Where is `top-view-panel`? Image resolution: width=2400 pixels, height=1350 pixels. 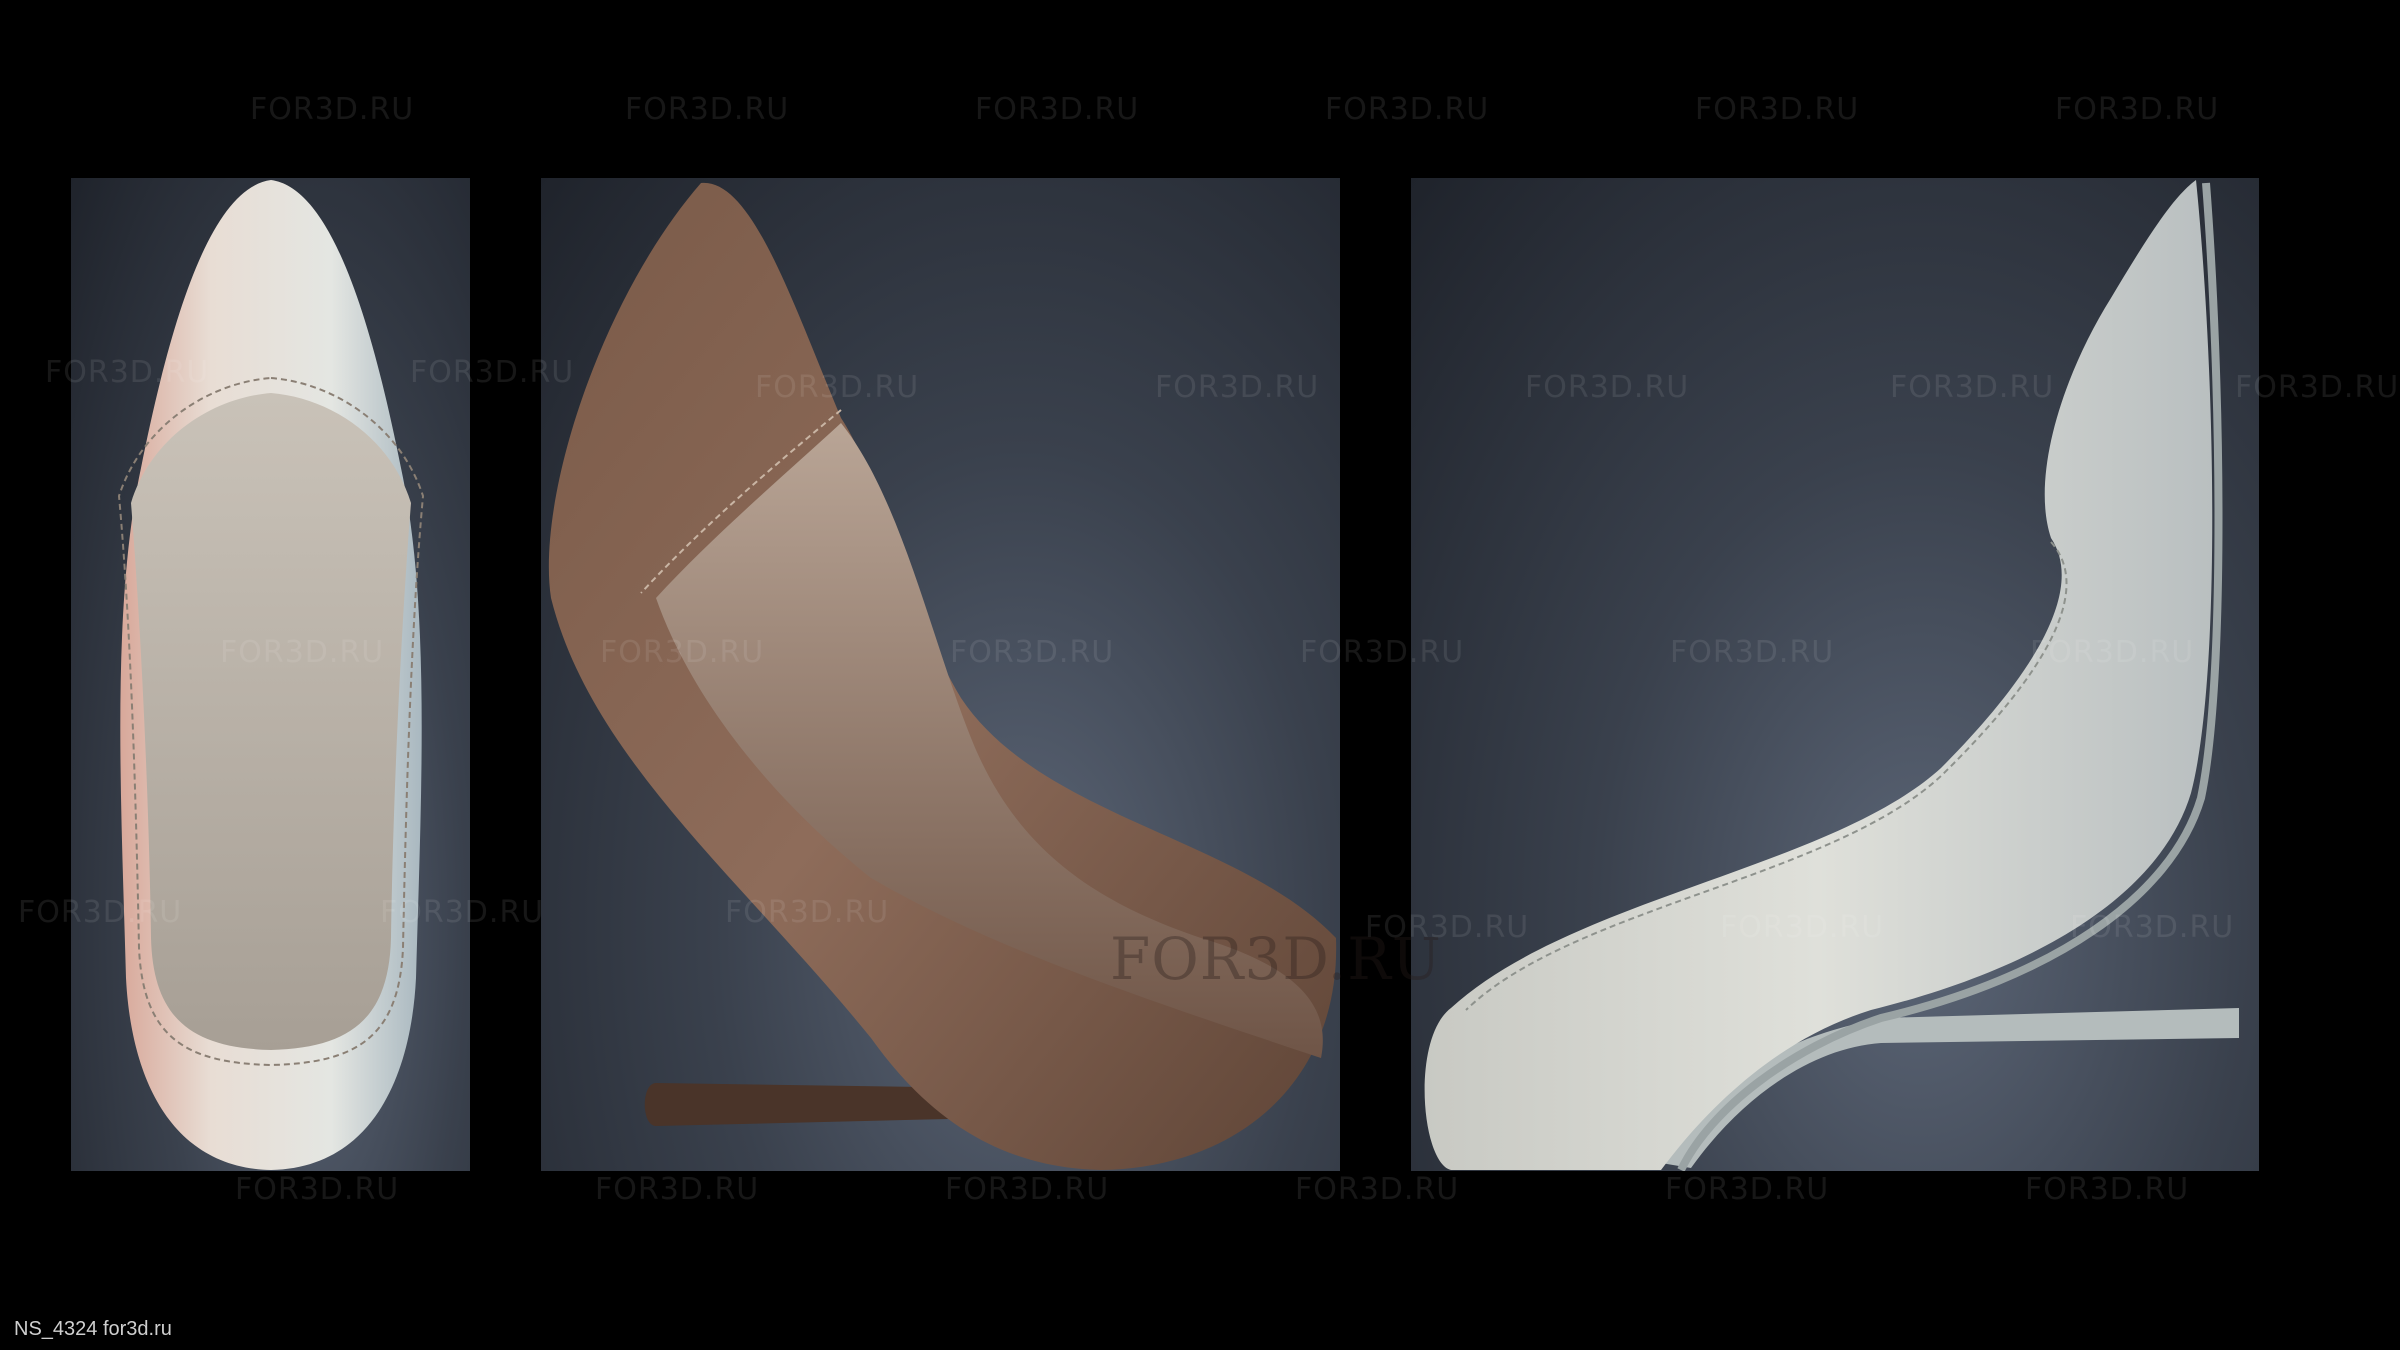
top-view-panel is located at coordinates (270, 674).